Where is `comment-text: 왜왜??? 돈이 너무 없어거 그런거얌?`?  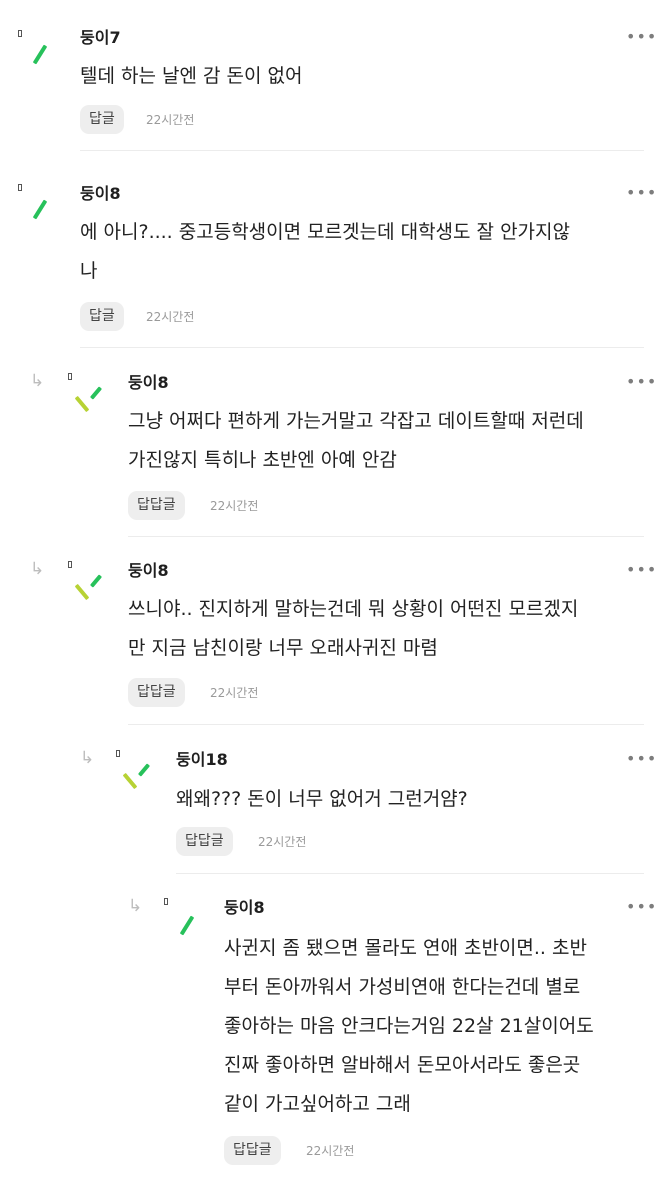 comment-text: 왜왜??? 돈이 너무 없어거 그런거얌? is located at coordinates (322, 799).